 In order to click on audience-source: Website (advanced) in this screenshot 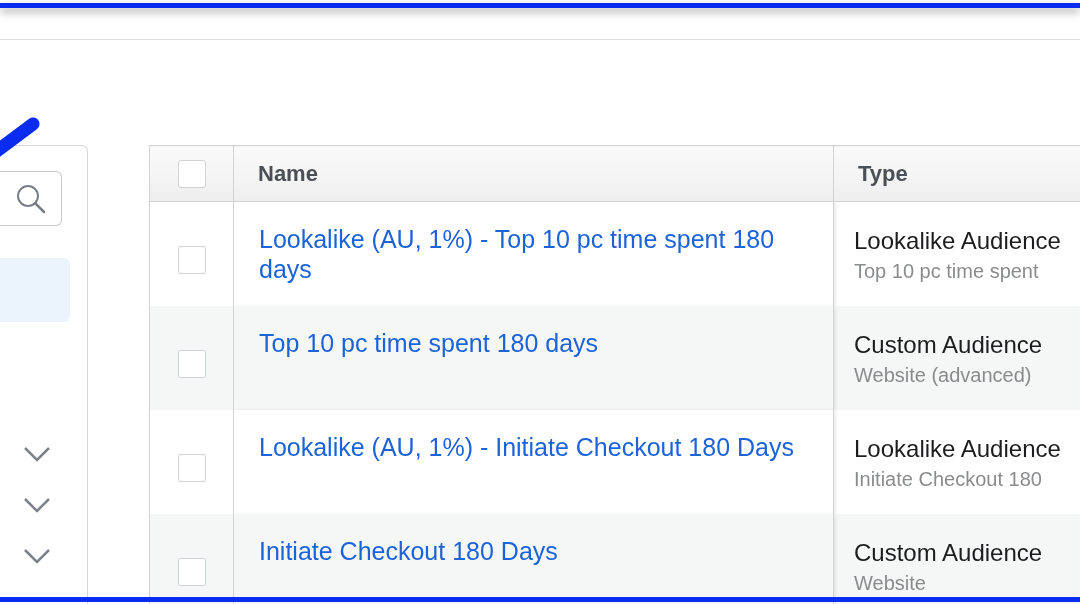, I will do `click(943, 375)`.